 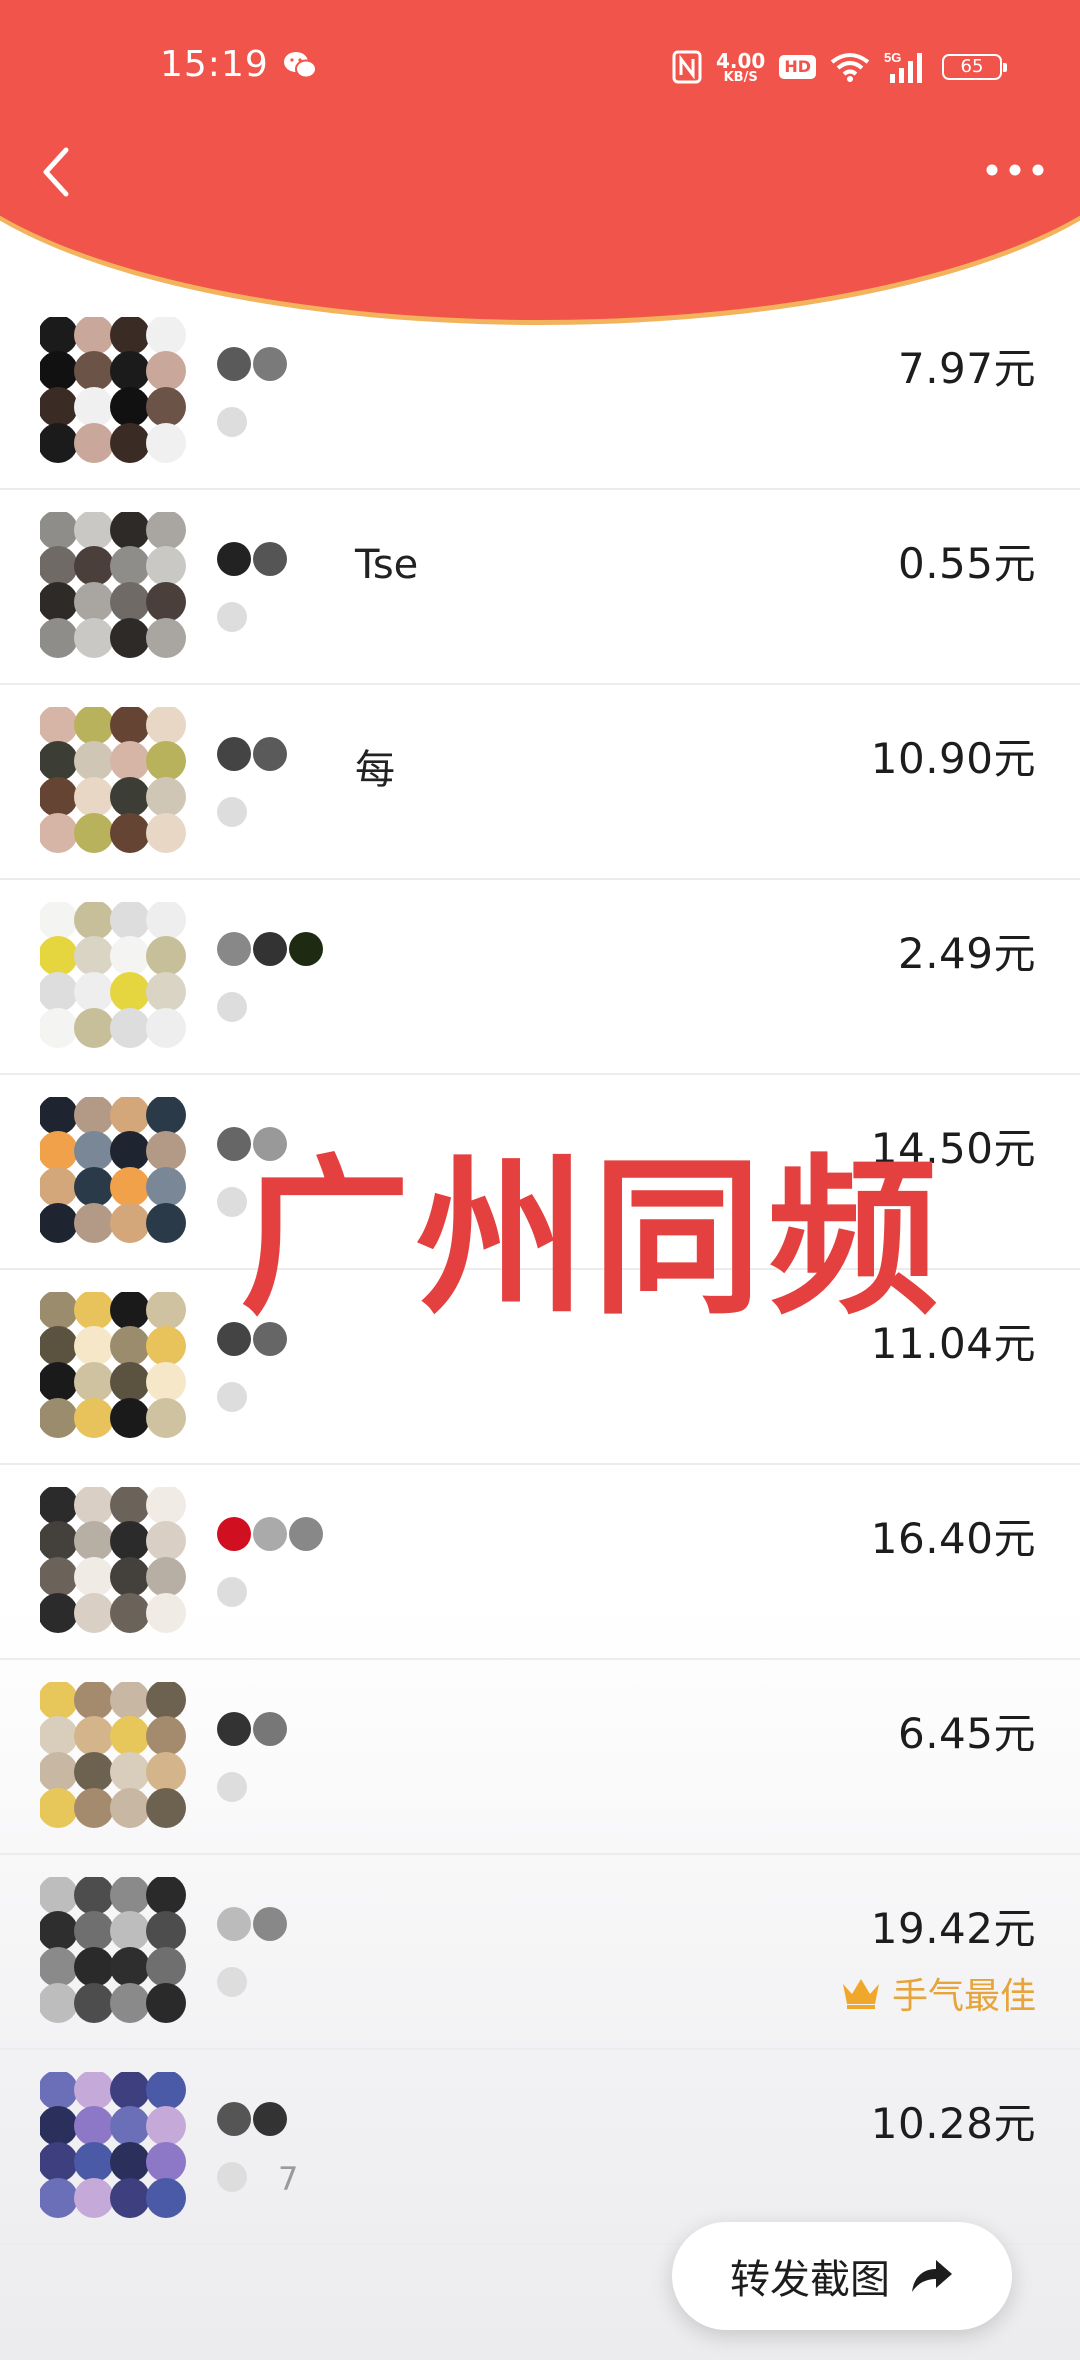 I want to click on recipient-row: 16.40元, so click(x=540, y=1562).